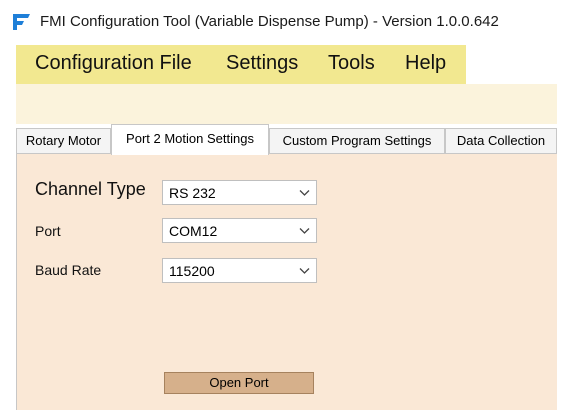 The image size is (561, 410). I want to click on open-port-button: Open Port, so click(239, 383).